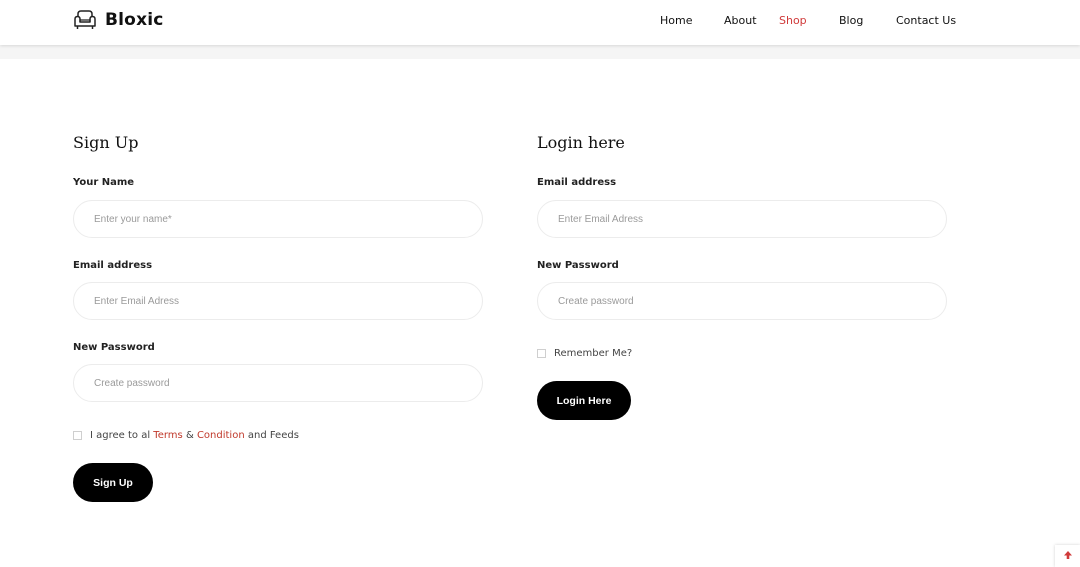  I want to click on login-button: Login Here, so click(584, 400).